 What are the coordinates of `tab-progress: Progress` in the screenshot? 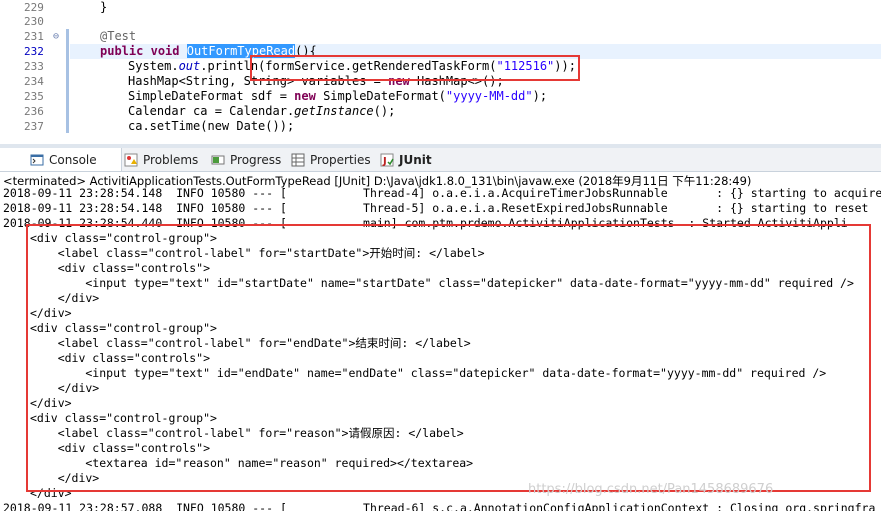 It's located at (246, 159).